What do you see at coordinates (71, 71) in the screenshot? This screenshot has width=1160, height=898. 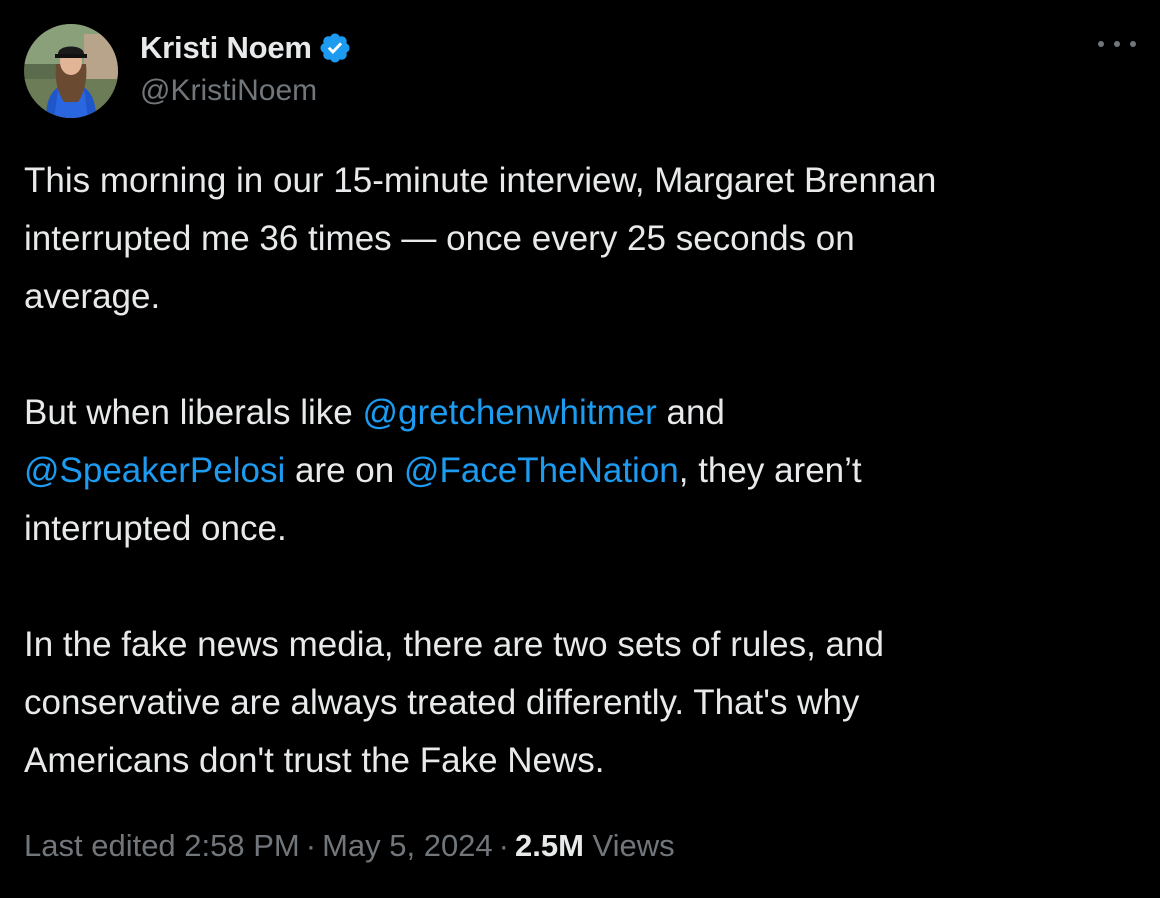 I see `avatar` at bounding box center [71, 71].